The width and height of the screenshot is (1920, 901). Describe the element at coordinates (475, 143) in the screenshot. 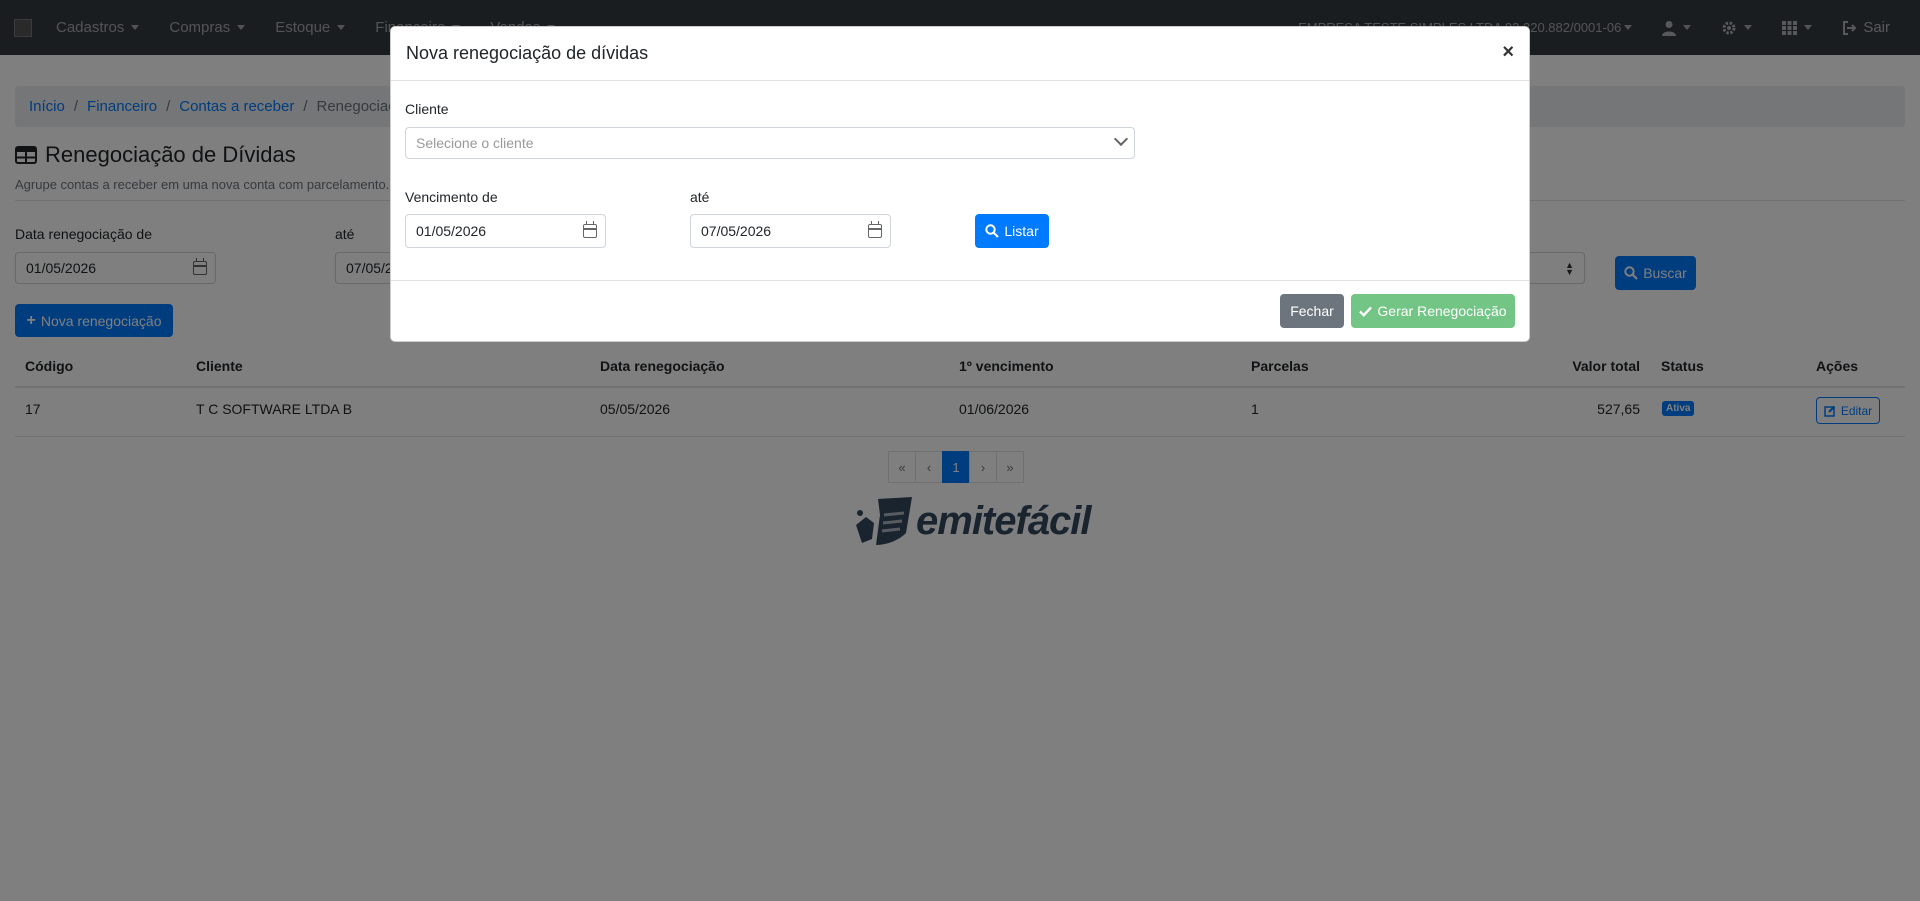

I see `client-placeholder: Selecione o cliente` at that location.